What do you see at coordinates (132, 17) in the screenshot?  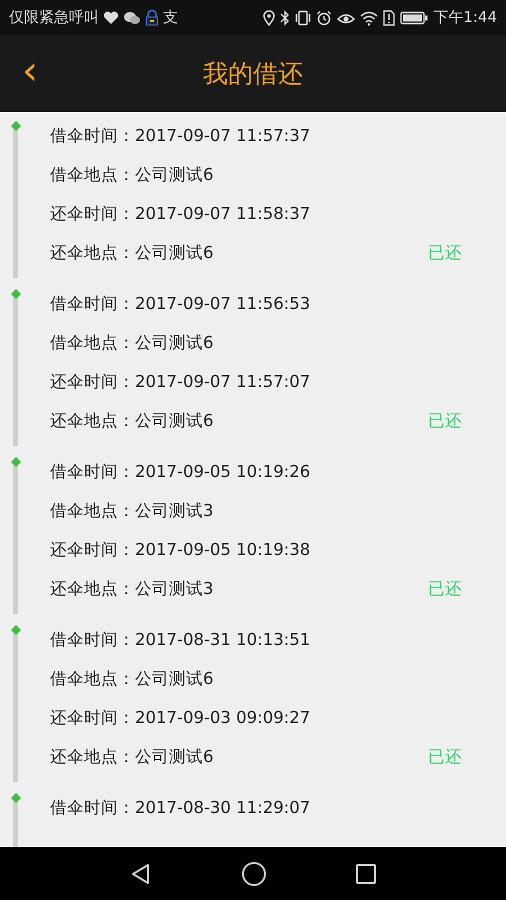 I see `chat-icon` at bounding box center [132, 17].